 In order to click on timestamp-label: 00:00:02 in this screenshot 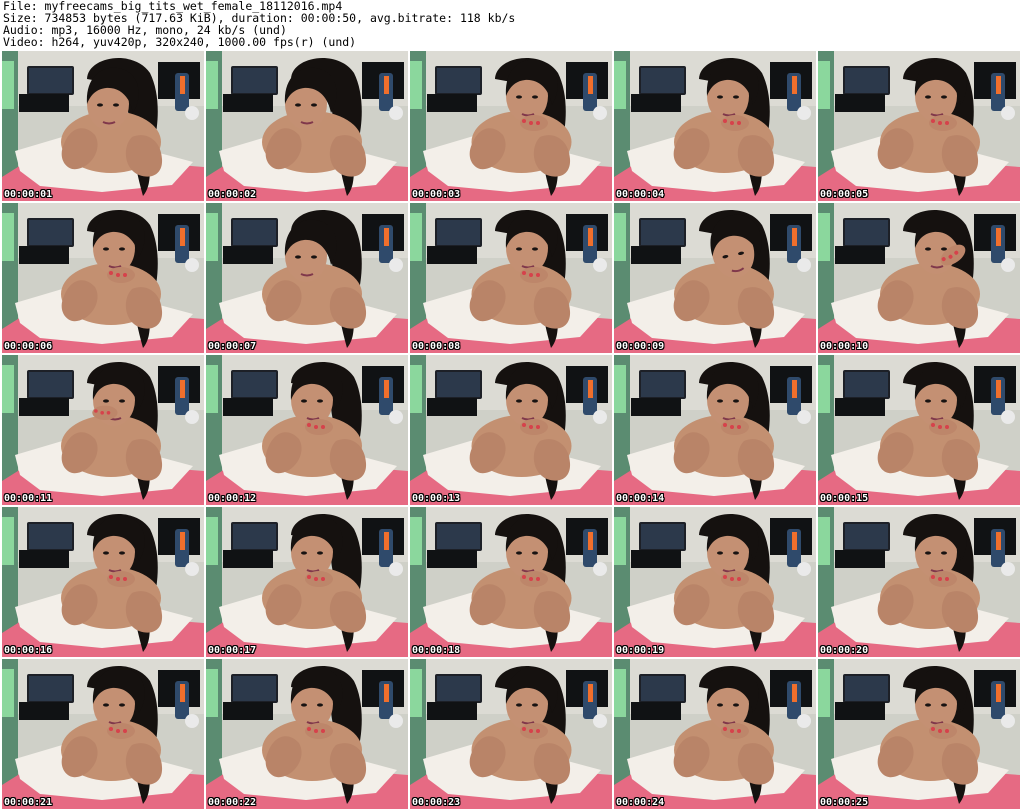, I will do `click(232, 194)`.